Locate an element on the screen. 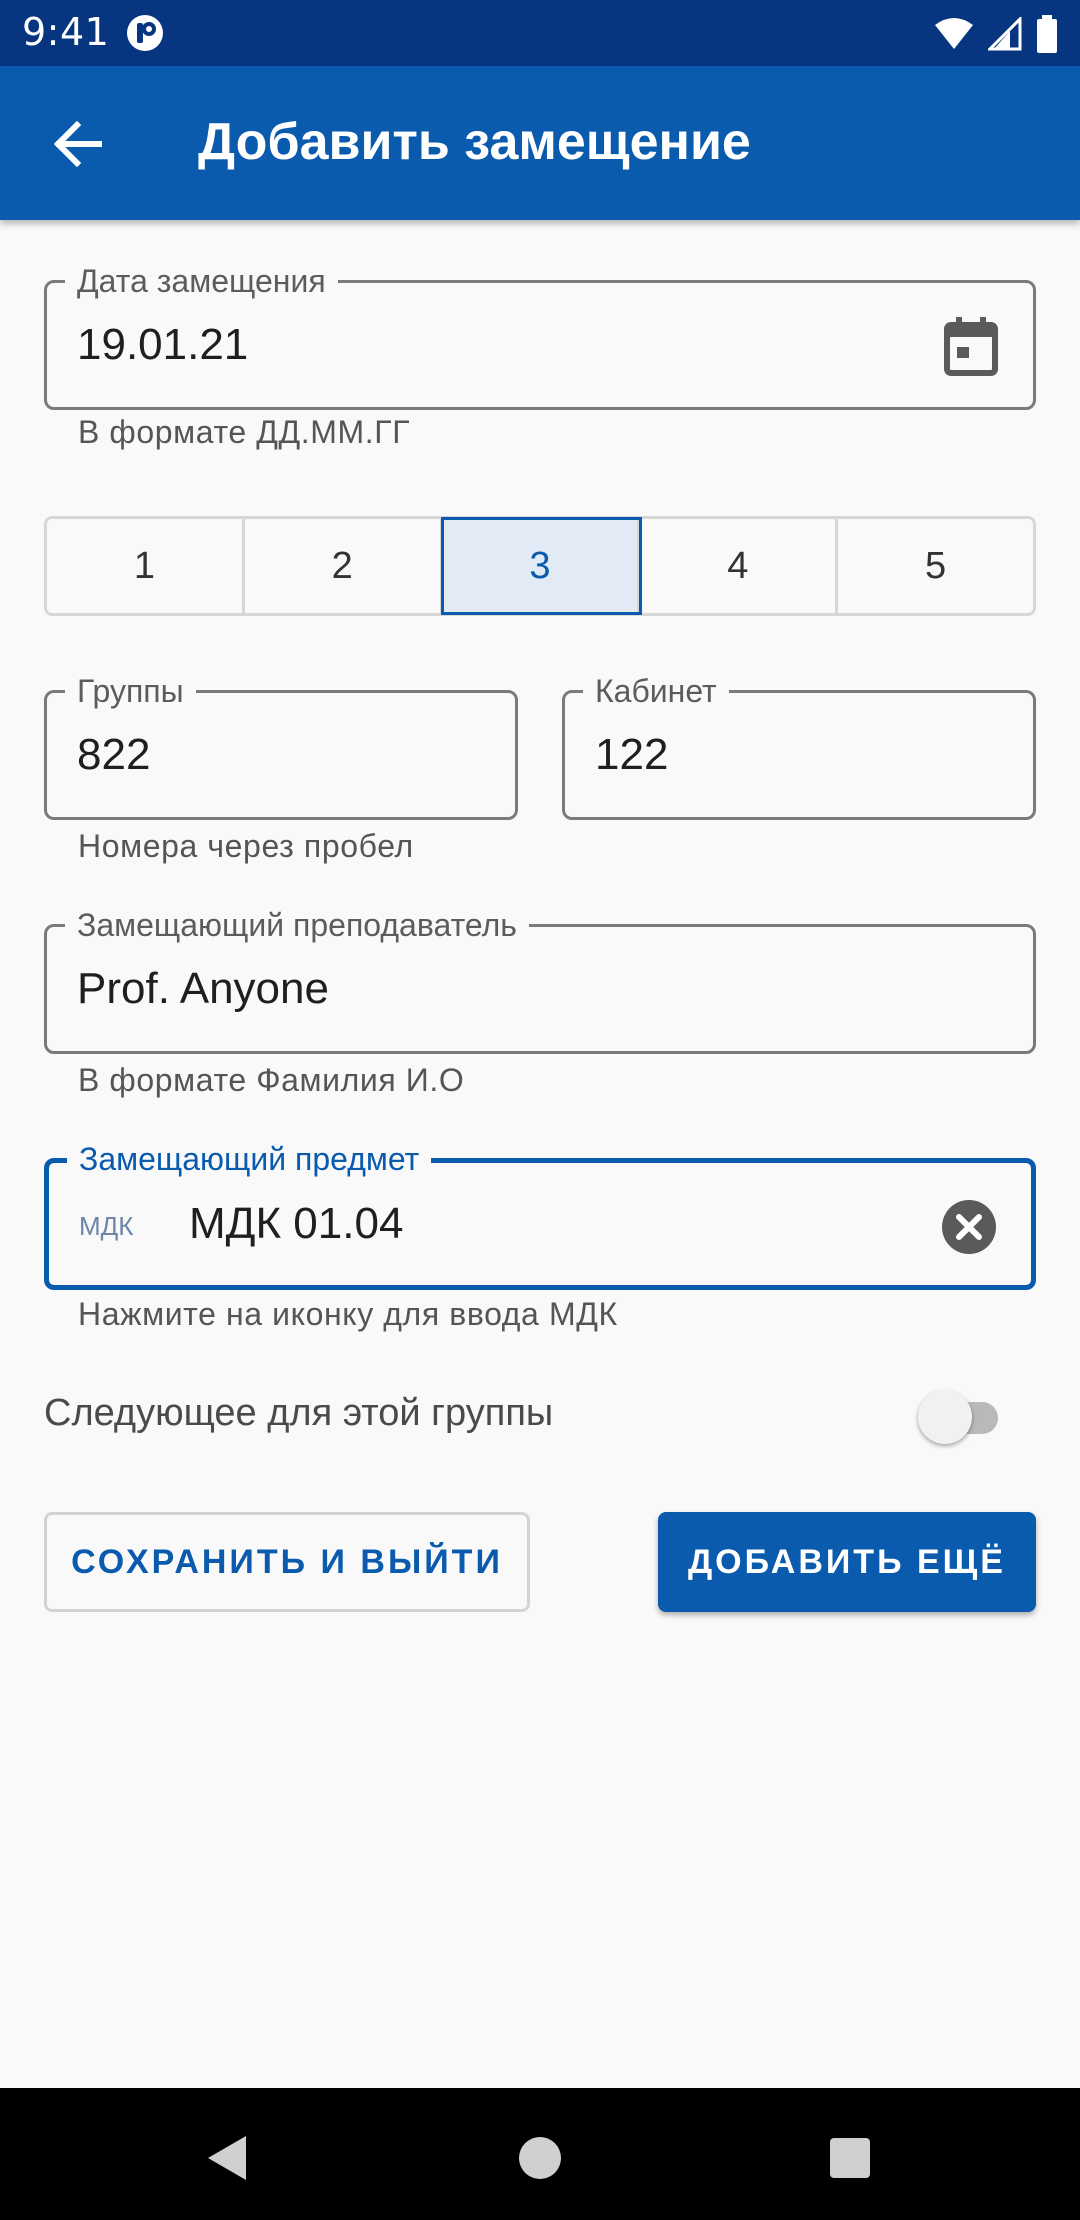 The width and height of the screenshot is (1080, 2220). lesson-number-selector: 1 2 3 4 5 is located at coordinates (540, 566).